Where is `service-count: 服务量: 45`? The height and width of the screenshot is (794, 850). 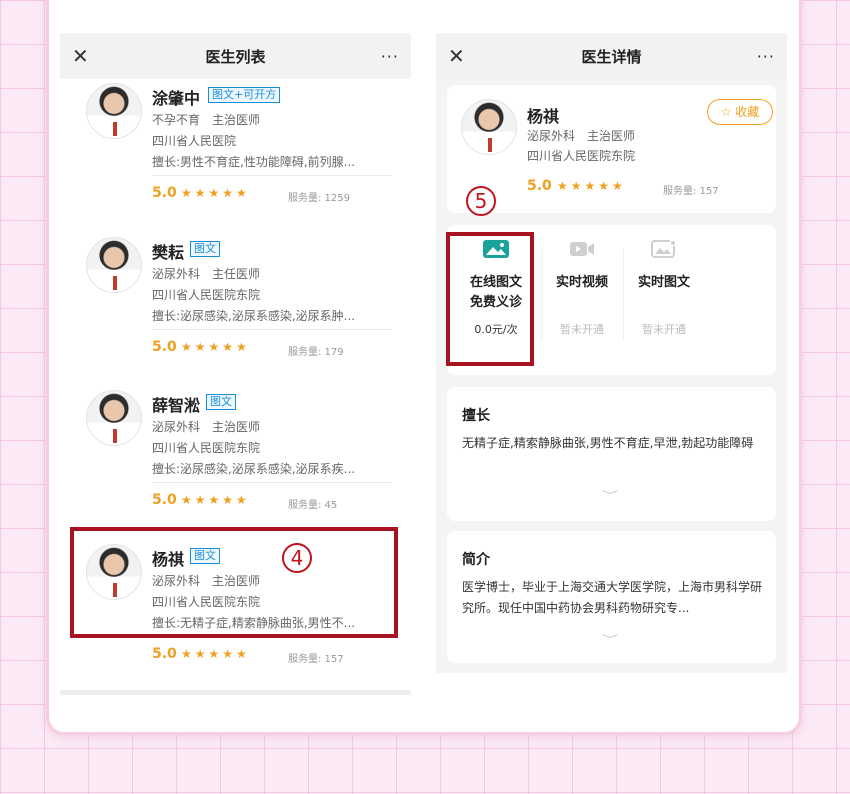
service-count: 服务量: 45 is located at coordinates (313, 505).